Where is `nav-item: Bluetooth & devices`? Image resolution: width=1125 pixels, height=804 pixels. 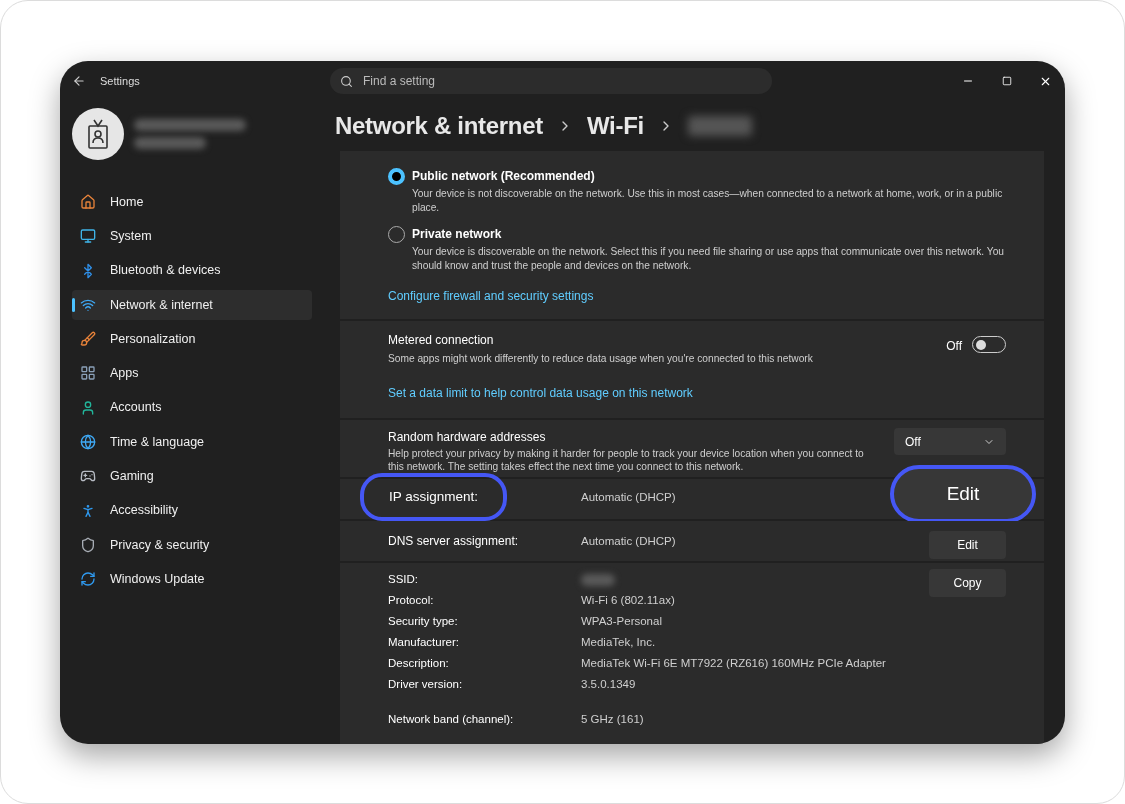 nav-item: Bluetooth & devices is located at coordinates (192, 270).